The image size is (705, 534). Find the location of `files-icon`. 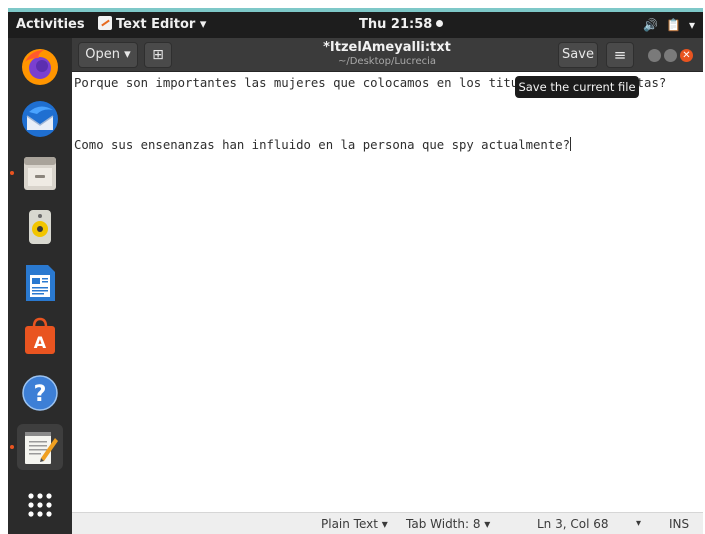

files-icon is located at coordinates (40, 173).